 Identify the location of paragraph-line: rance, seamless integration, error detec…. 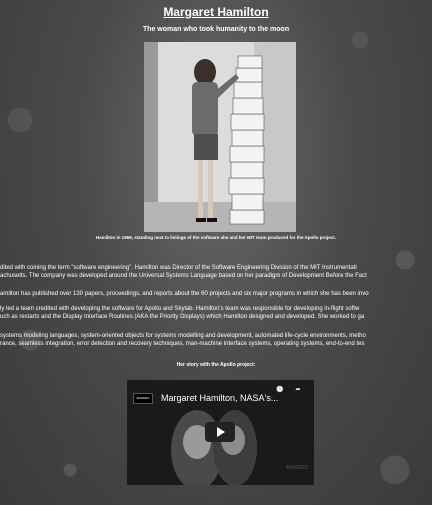
(182, 344).